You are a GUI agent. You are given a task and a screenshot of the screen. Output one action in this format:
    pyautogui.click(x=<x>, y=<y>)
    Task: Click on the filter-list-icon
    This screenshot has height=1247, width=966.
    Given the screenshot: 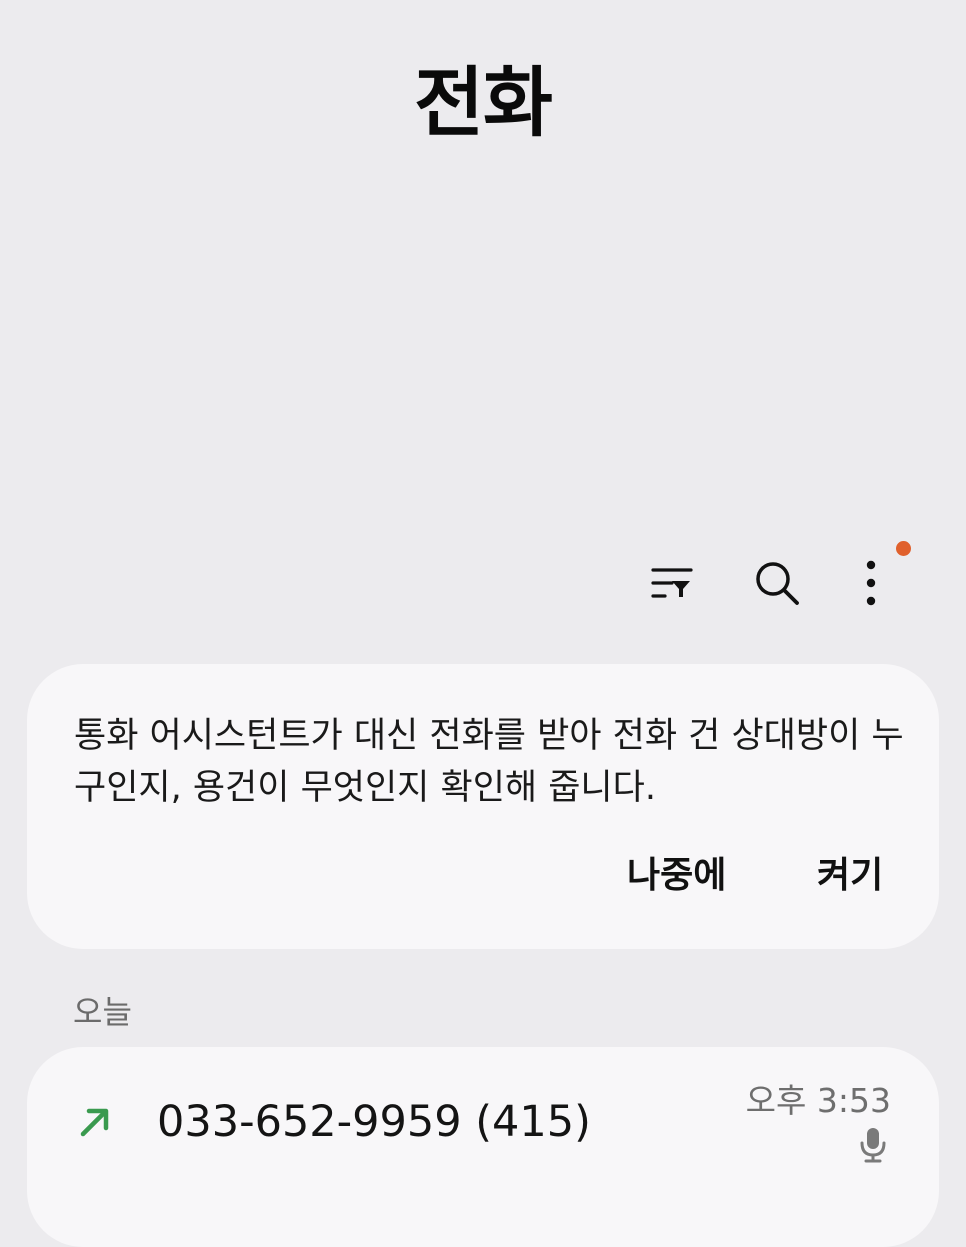 What is the action you would take?
    pyautogui.click(x=672, y=583)
    